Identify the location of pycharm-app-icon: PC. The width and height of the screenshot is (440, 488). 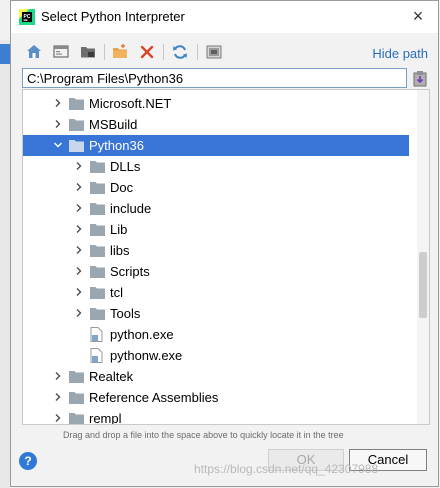
(27, 17).